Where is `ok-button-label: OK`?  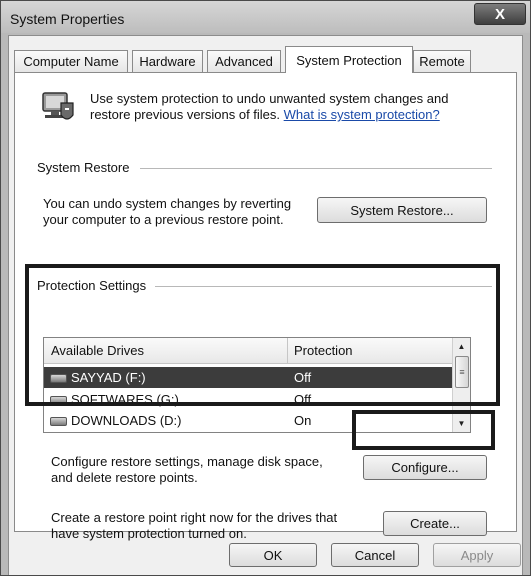 ok-button-label: OK is located at coordinates (273, 555).